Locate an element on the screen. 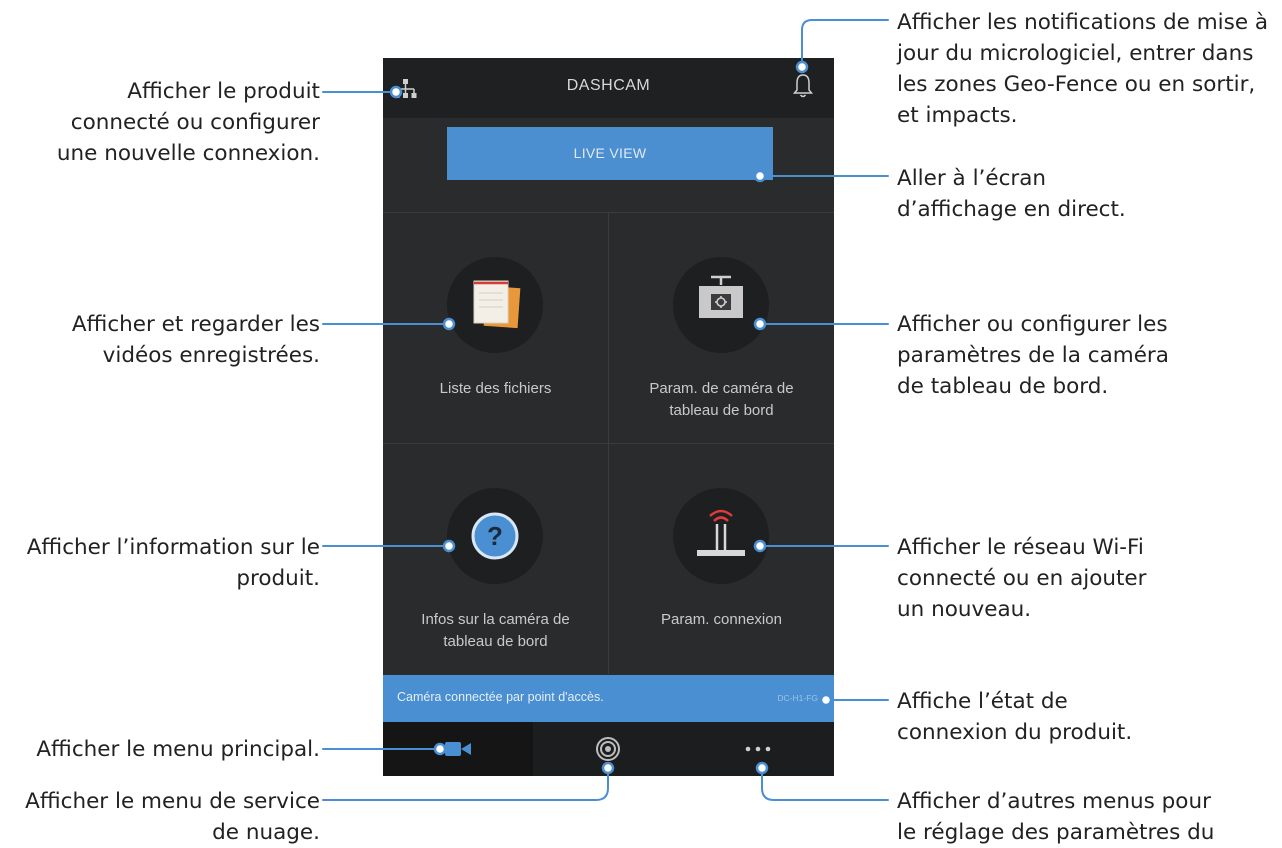 This screenshot has height=848, width=1282. cloud-service-icon is located at coordinates (608, 749).